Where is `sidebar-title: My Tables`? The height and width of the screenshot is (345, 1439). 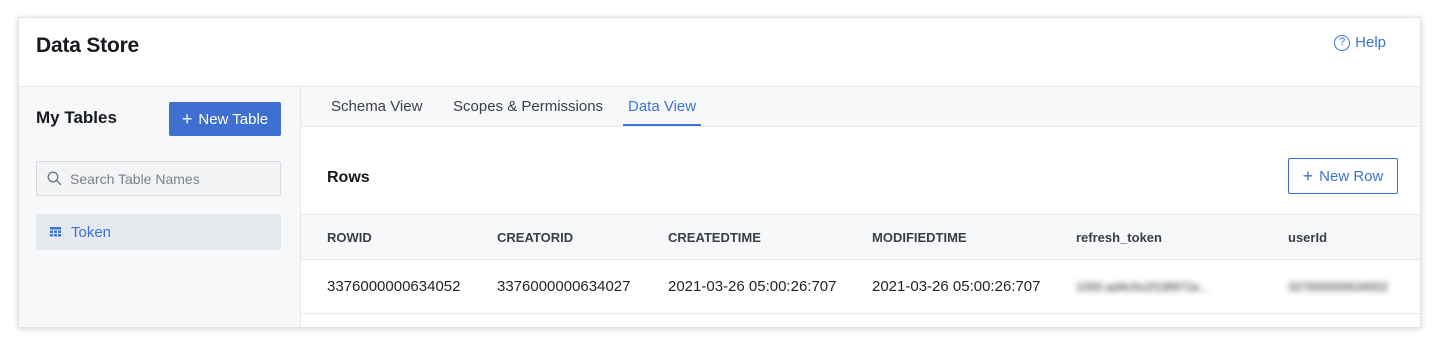 sidebar-title: My Tables is located at coordinates (76, 117).